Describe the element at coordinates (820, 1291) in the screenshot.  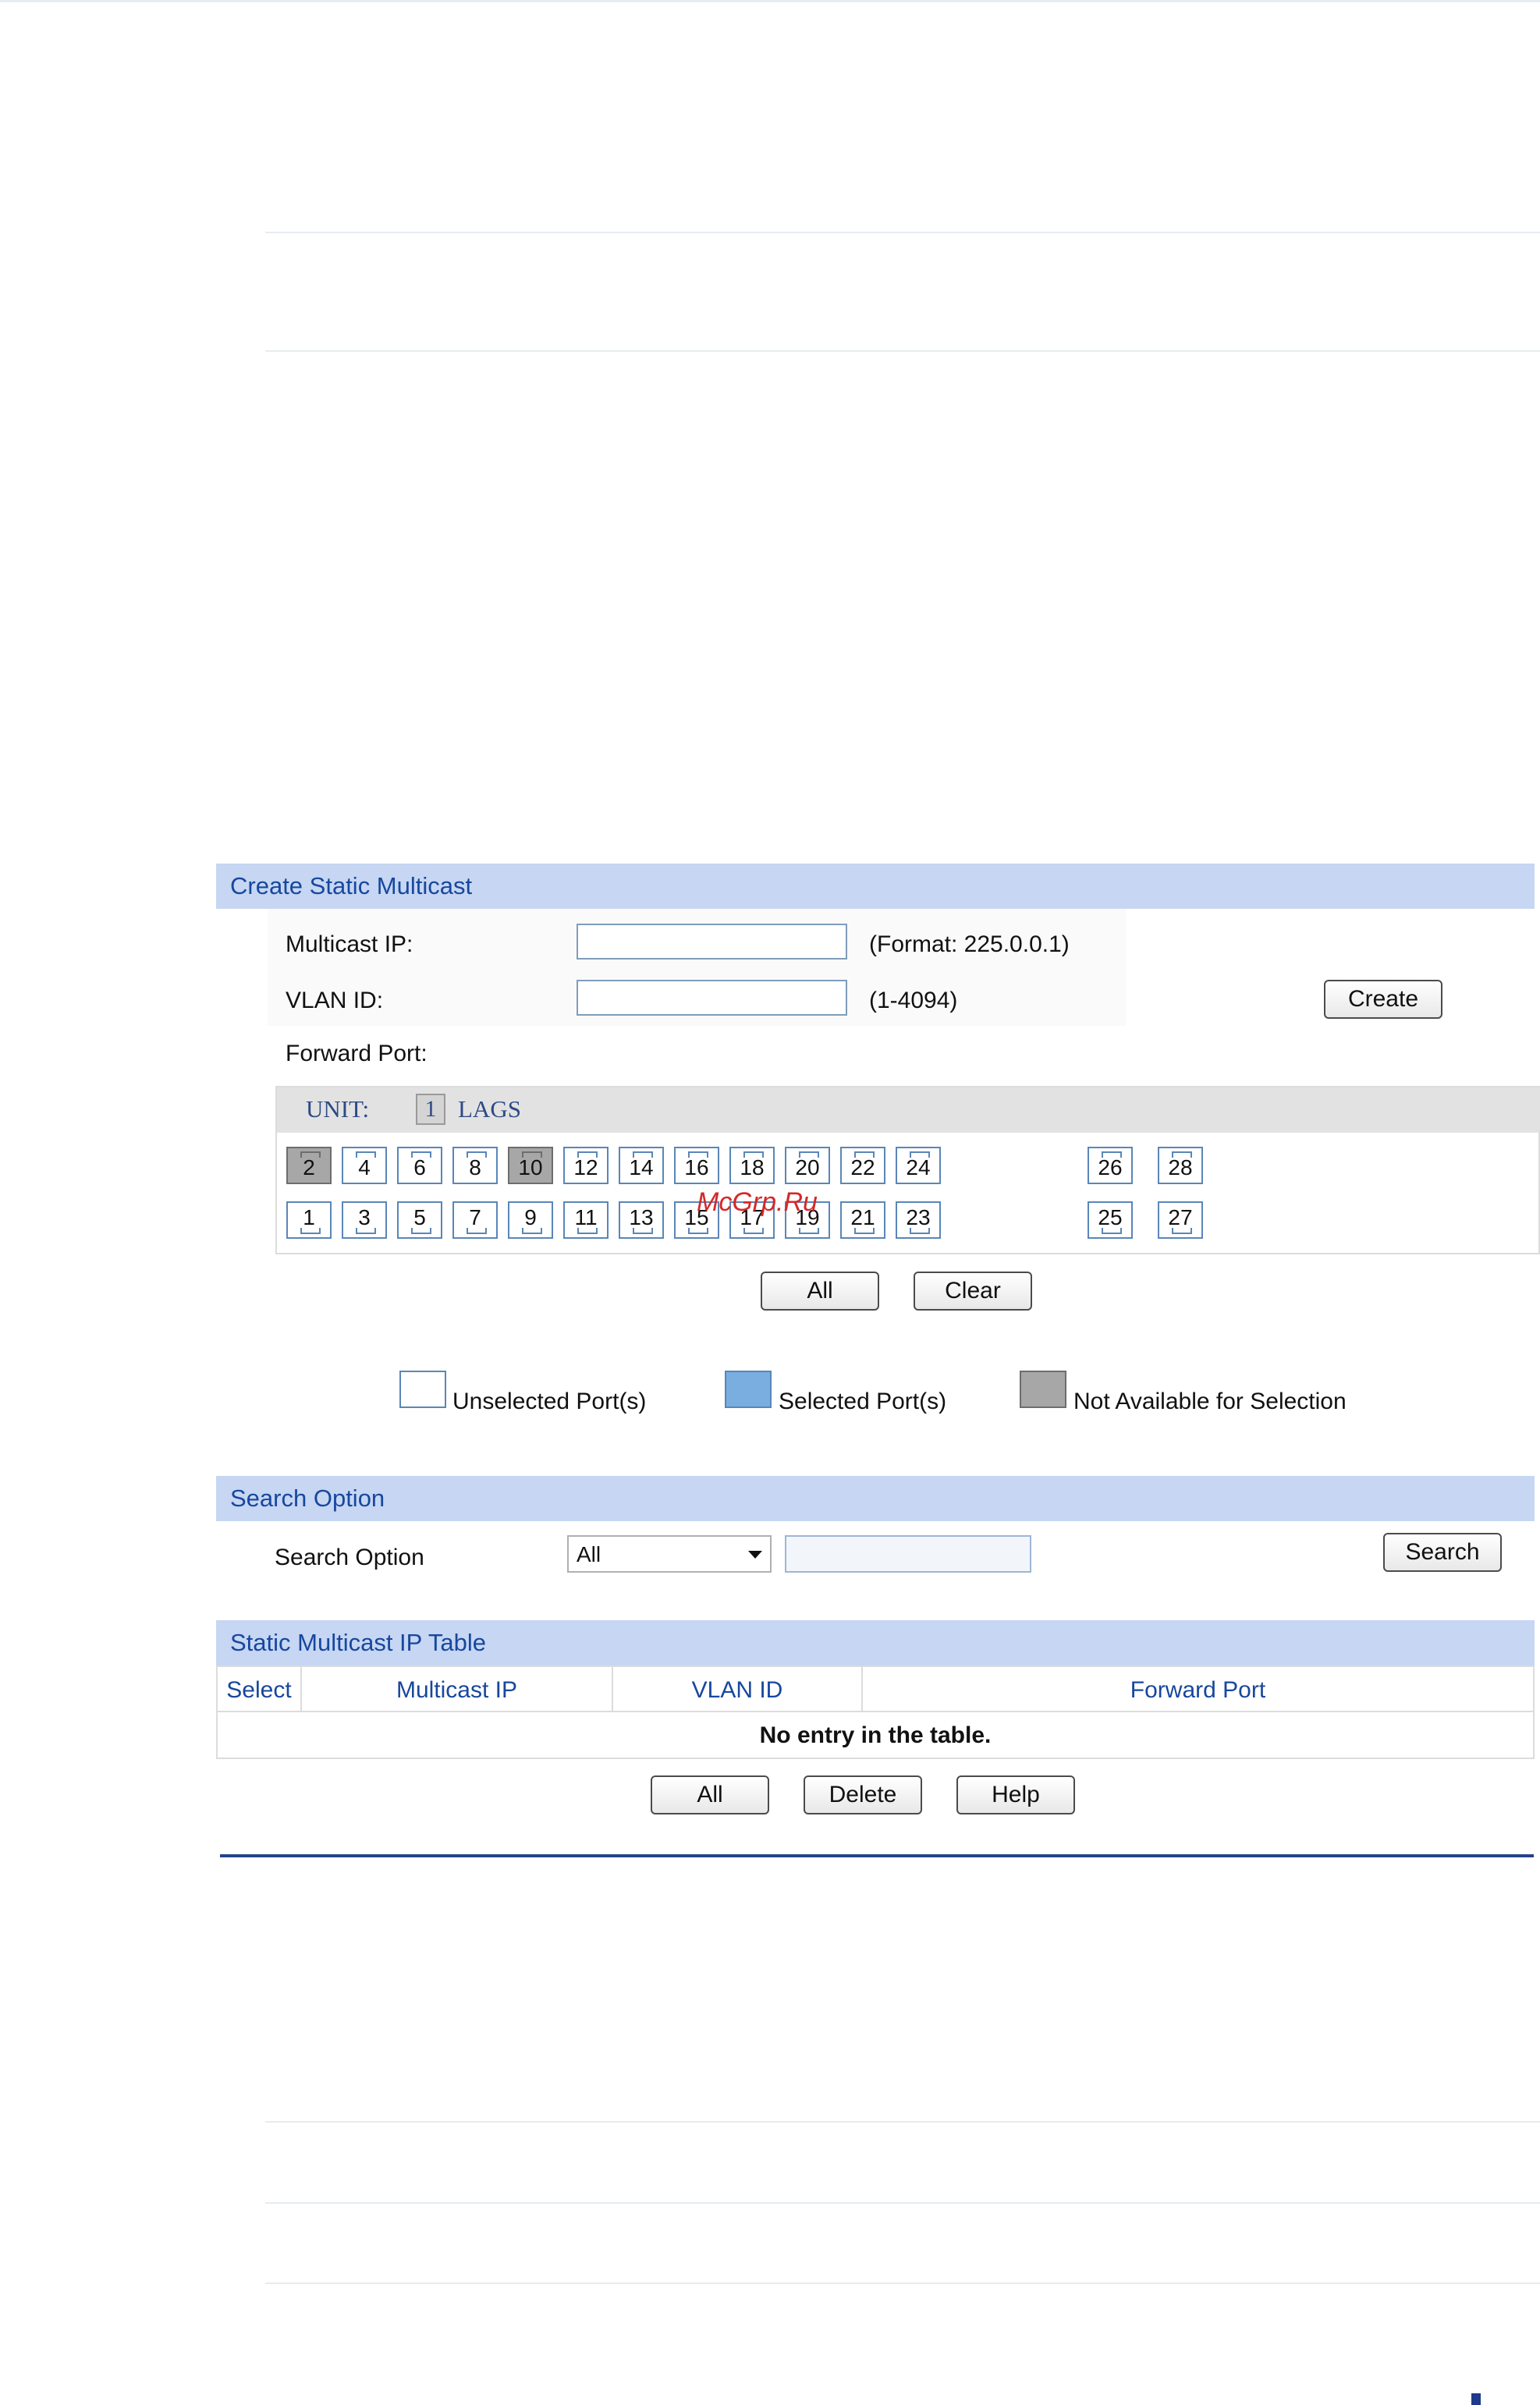
I see `select-all-ports-button: All` at that location.